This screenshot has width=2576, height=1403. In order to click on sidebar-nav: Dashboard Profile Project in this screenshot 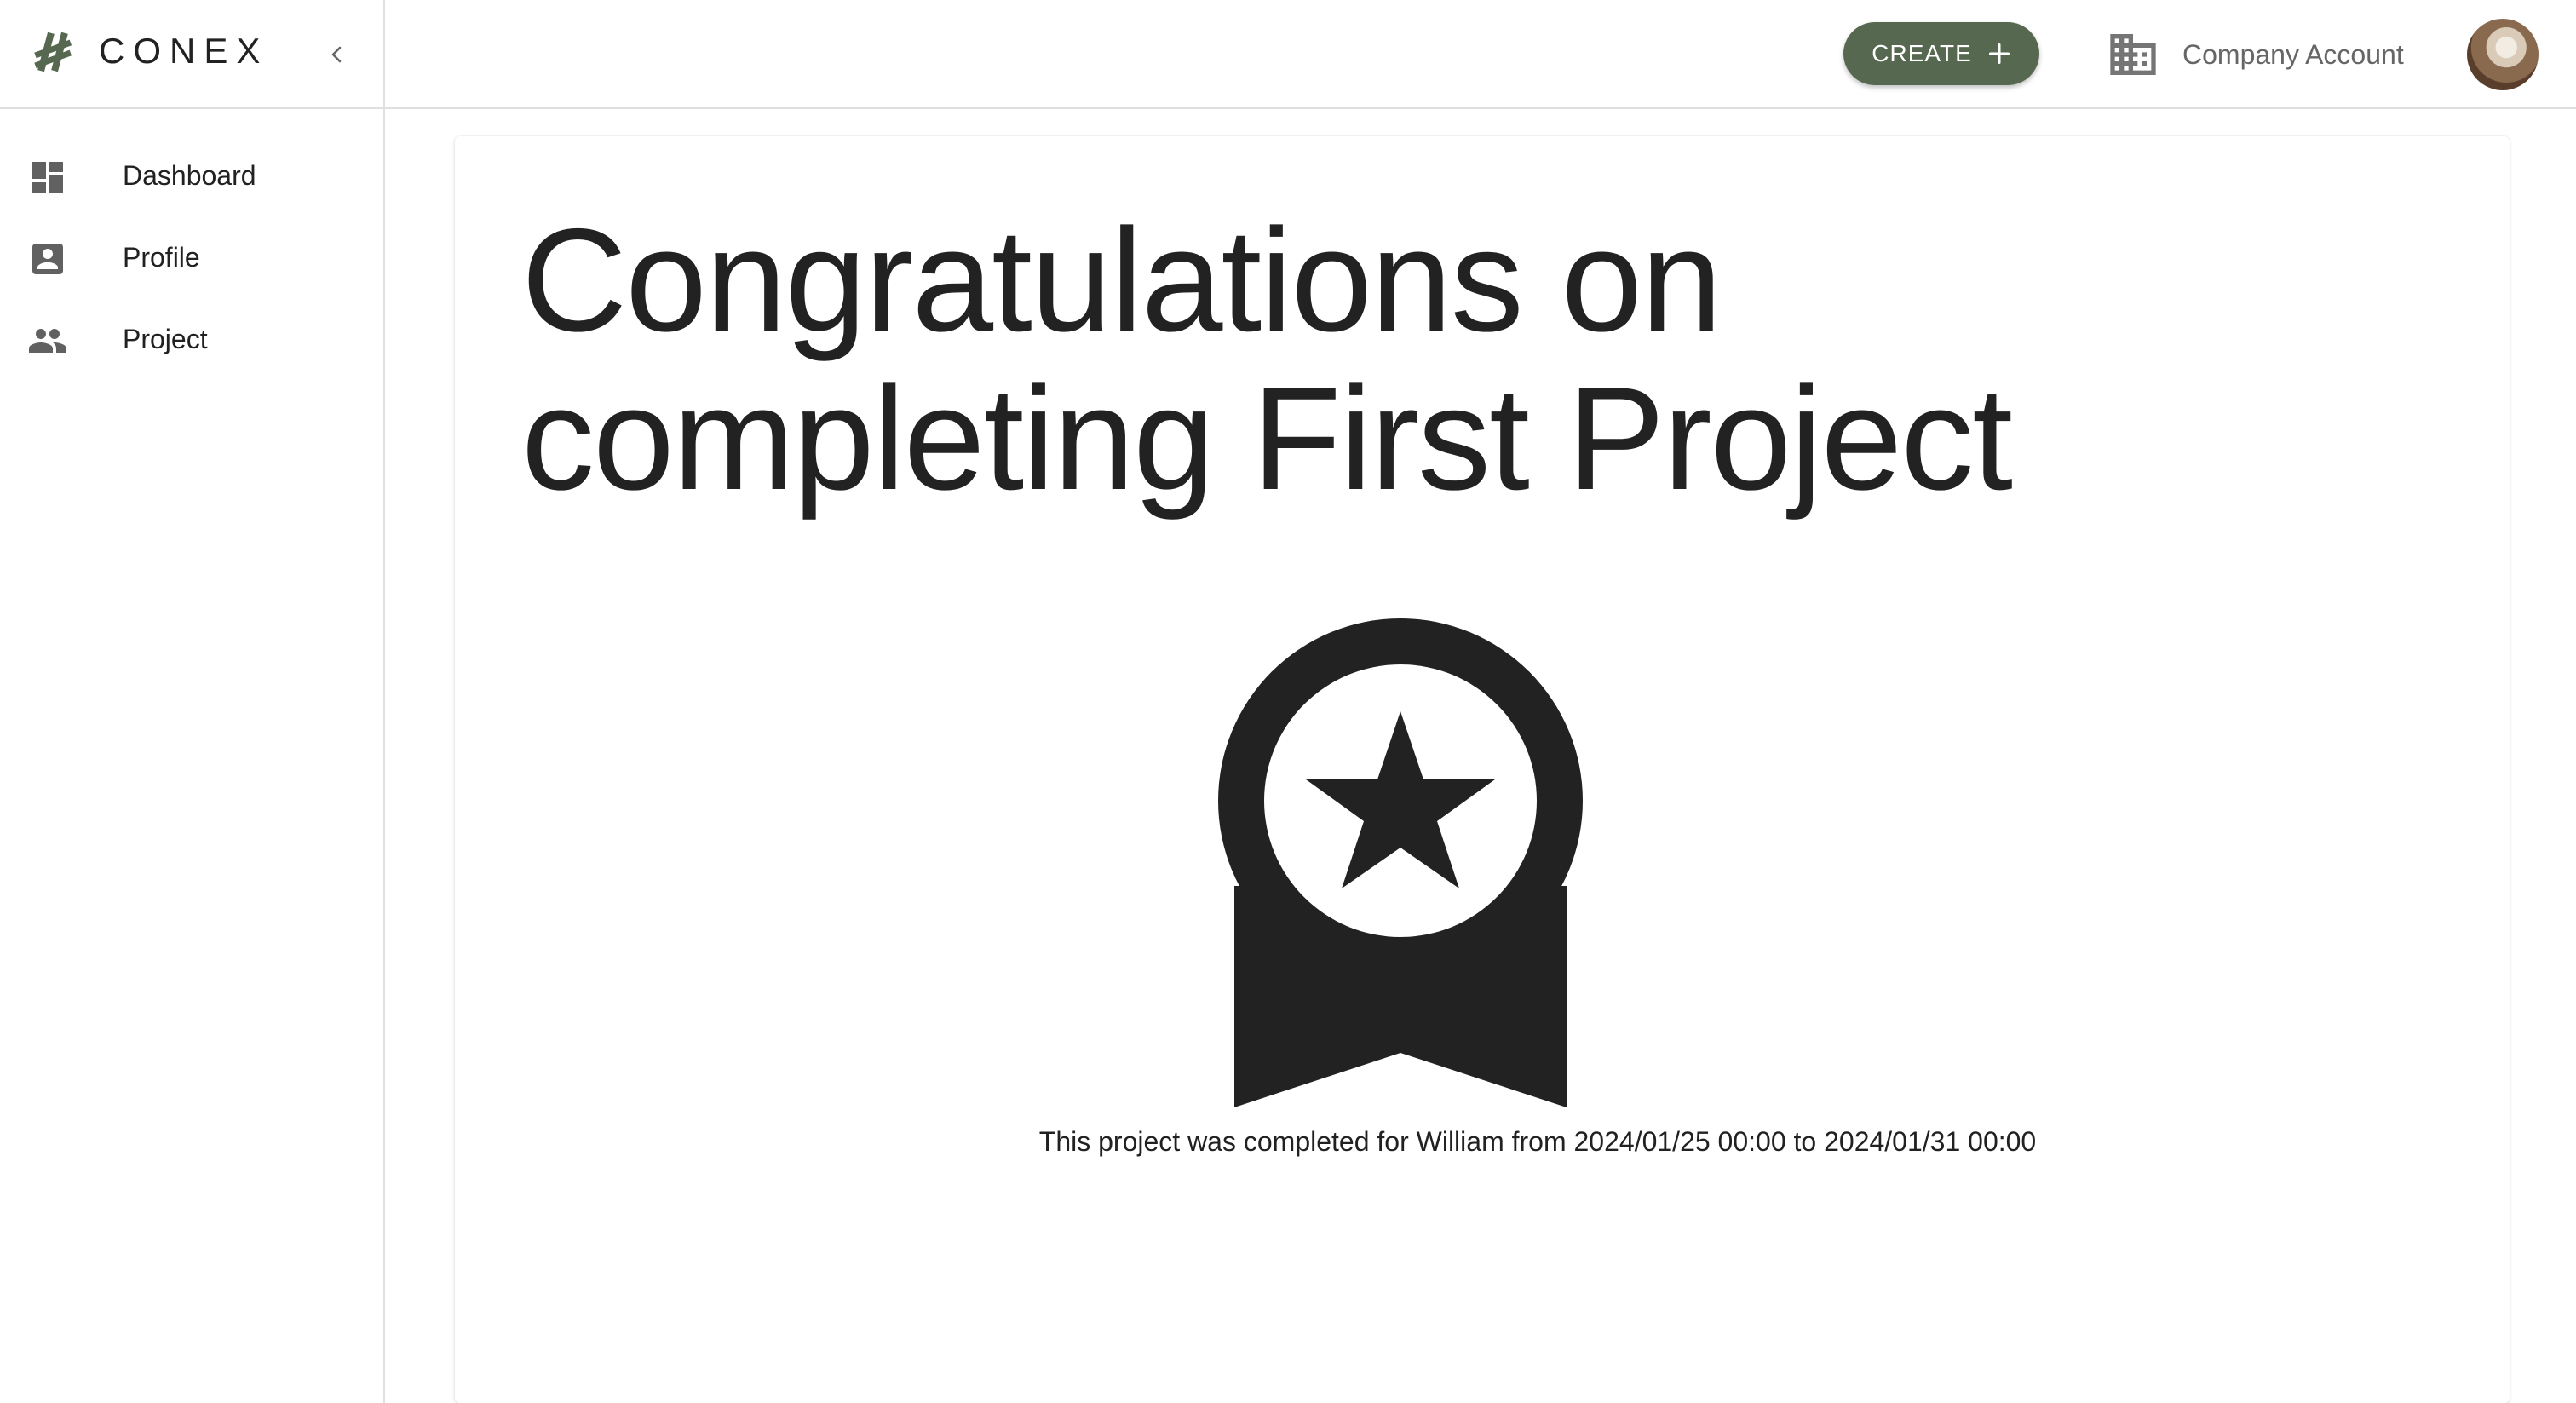, I will do `click(191, 259)`.